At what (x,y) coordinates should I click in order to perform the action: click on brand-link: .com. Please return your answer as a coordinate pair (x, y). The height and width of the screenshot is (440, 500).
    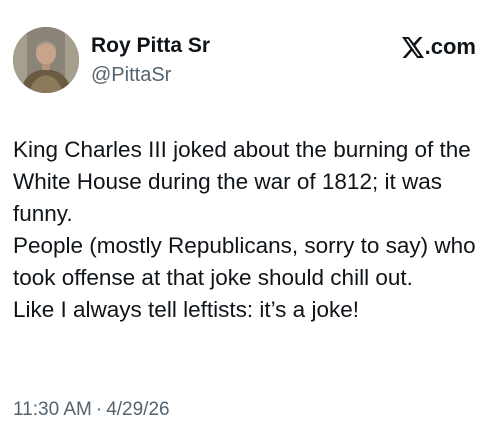
    Looking at the image, I should click on (438, 47).